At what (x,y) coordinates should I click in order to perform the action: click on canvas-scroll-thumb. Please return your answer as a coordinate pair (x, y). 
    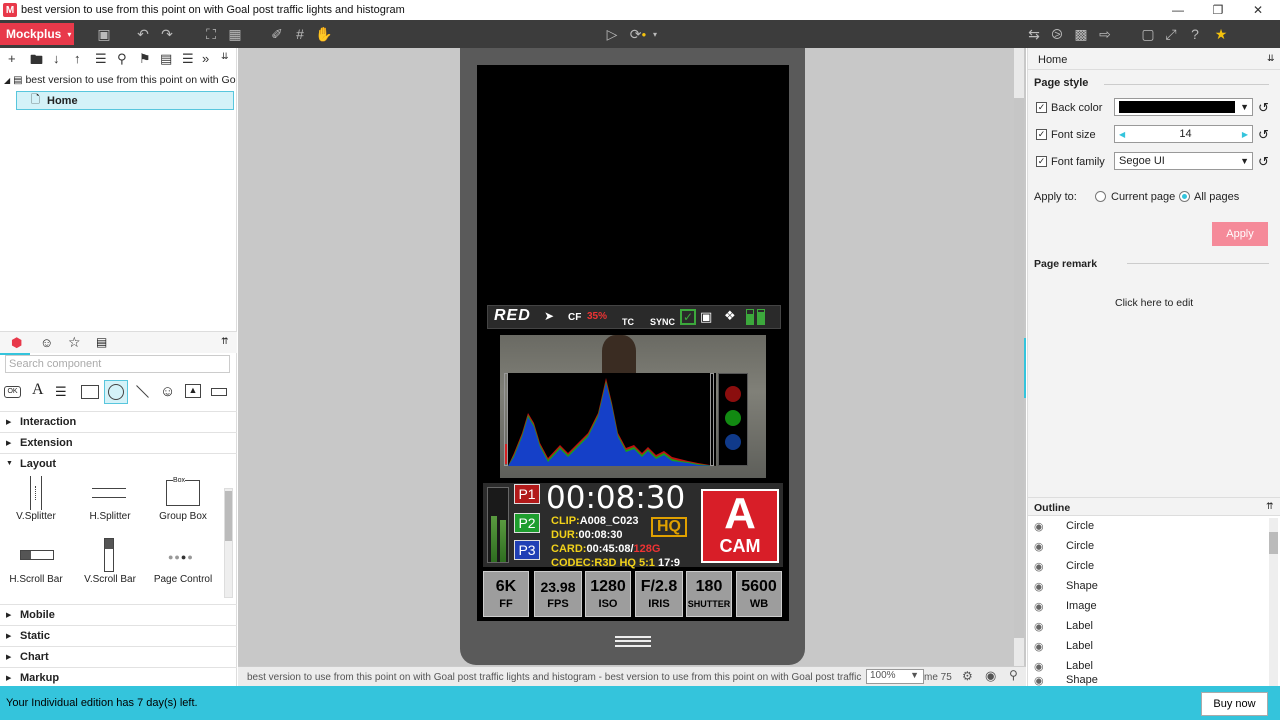
    Looking at the image, I should click on (1019, 368).